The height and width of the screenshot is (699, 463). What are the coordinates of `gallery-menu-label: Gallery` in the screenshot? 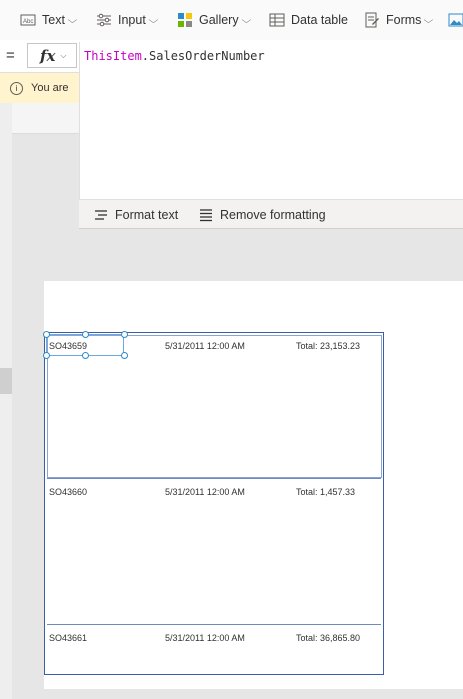 It's located at (219, 20).